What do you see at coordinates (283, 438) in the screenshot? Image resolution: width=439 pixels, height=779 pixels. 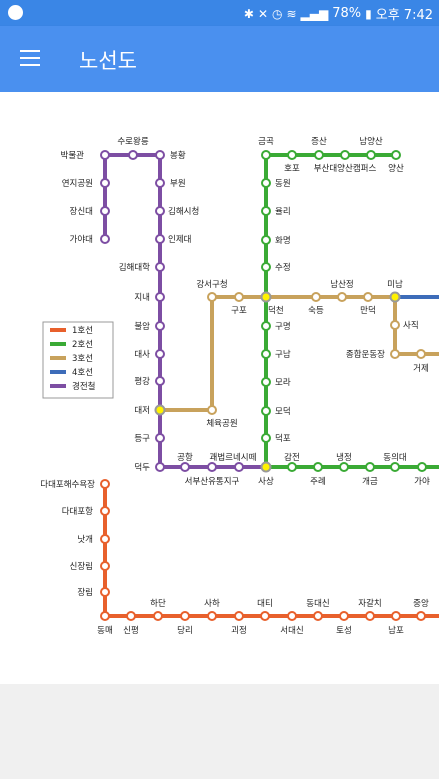 I see `station-label: 덕포` at bounding box center [283, 438].